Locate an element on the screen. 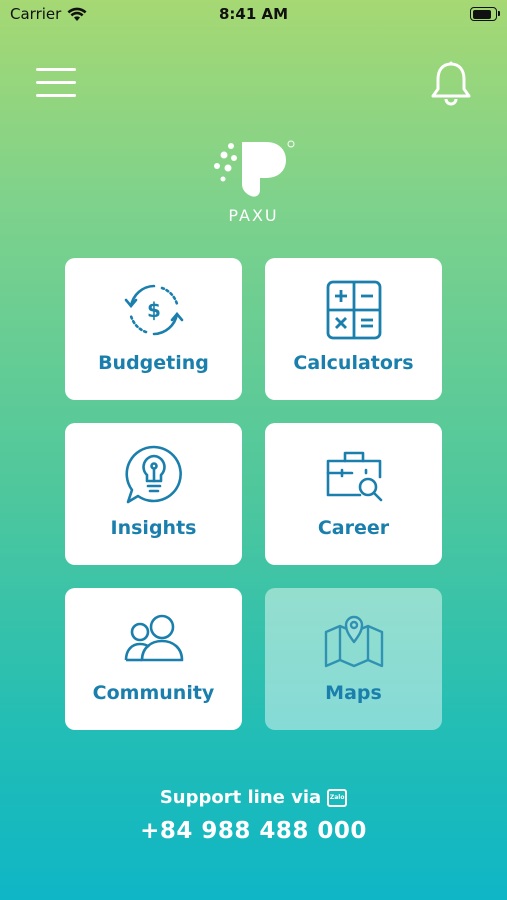 This screenshot has width=507, height=900. status-bar: Carrier 8:41 AM is located at coordinates (253, 15).